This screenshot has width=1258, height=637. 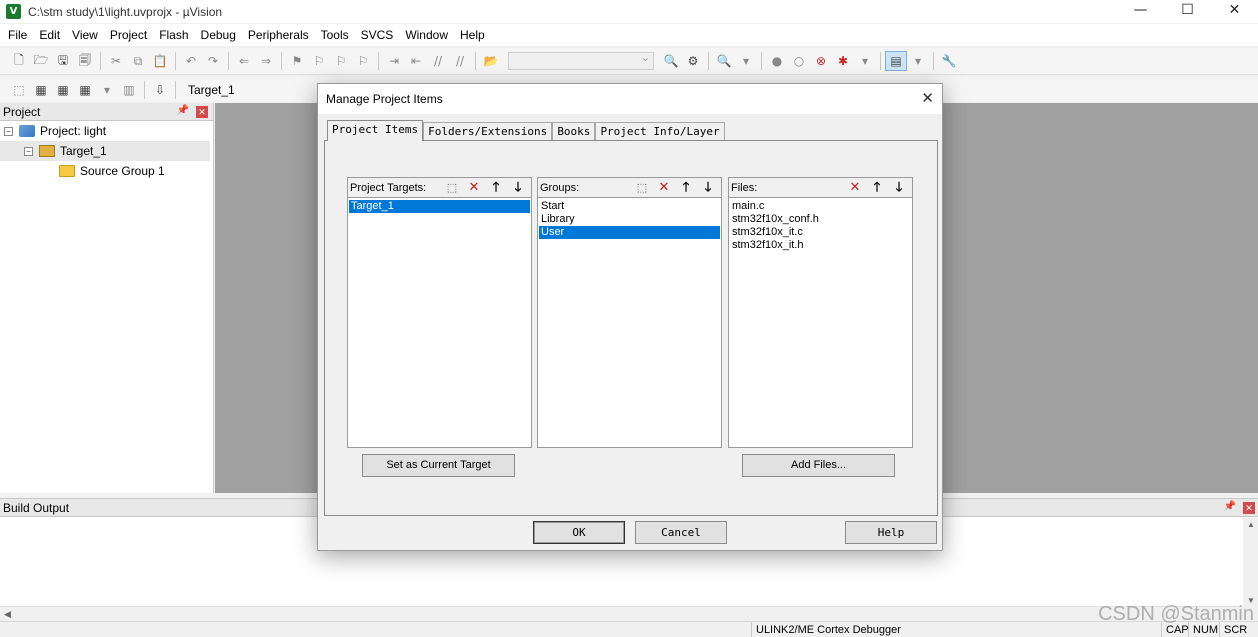 What do you see at coordinates (821, 61) in the screenshot?
I see `disable-all-breakpoints-icon: ⊗` at bounding box center [821, 61].